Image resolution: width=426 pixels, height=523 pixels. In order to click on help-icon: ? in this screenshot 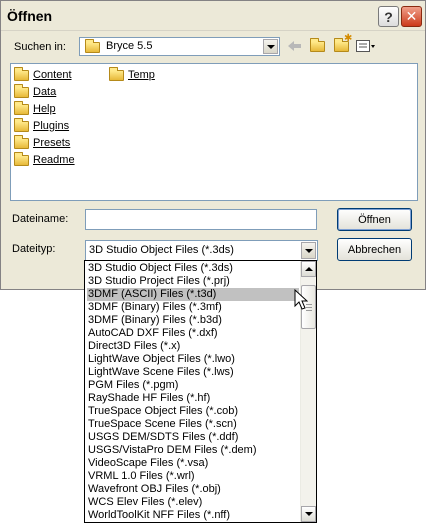, I will do `click(388, 16)`.